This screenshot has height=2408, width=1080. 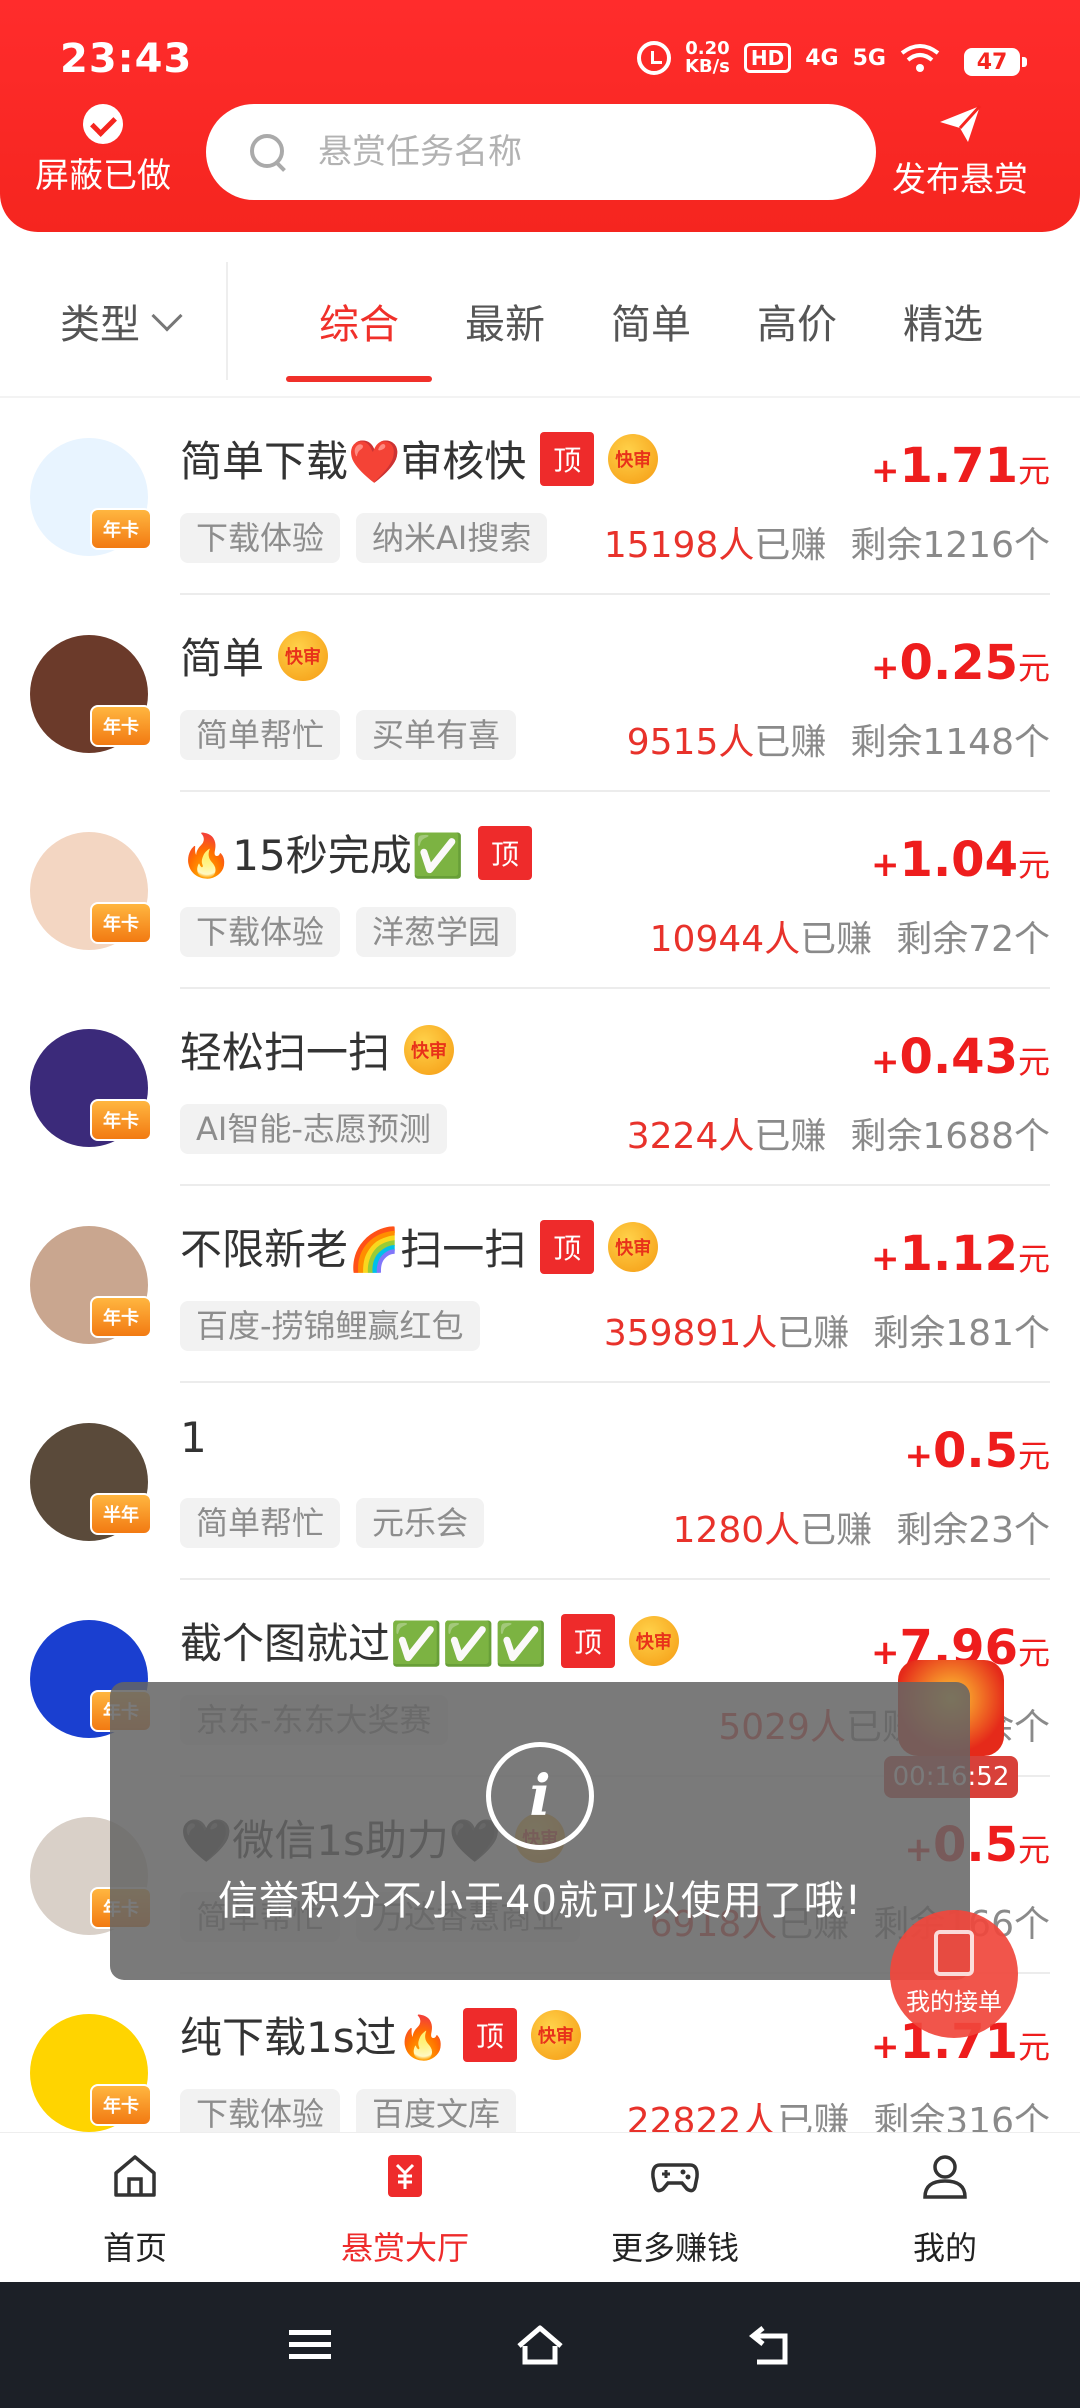 I want to click on wifi-icon, so click(x=920, y=58).